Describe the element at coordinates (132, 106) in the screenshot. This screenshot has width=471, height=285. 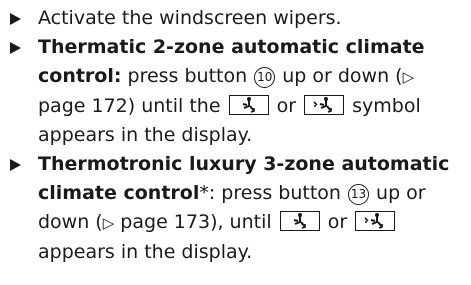
I see `page-reference: page 172) until the` at that location.